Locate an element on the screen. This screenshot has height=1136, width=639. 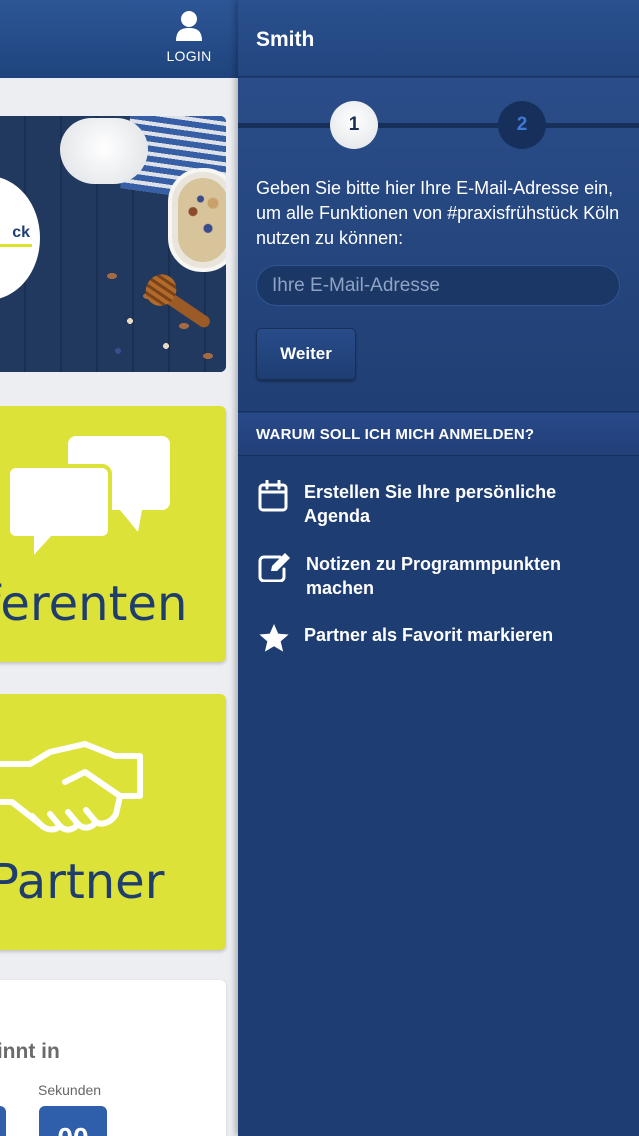
tile-partner: Partner is located at coordinates (113, 822).